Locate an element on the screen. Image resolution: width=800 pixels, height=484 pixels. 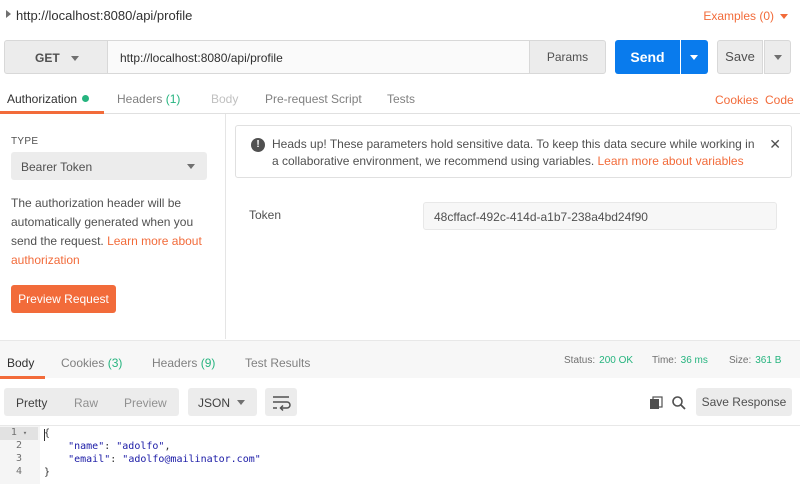
tab-body: Body is located at coordinates (224, 99).